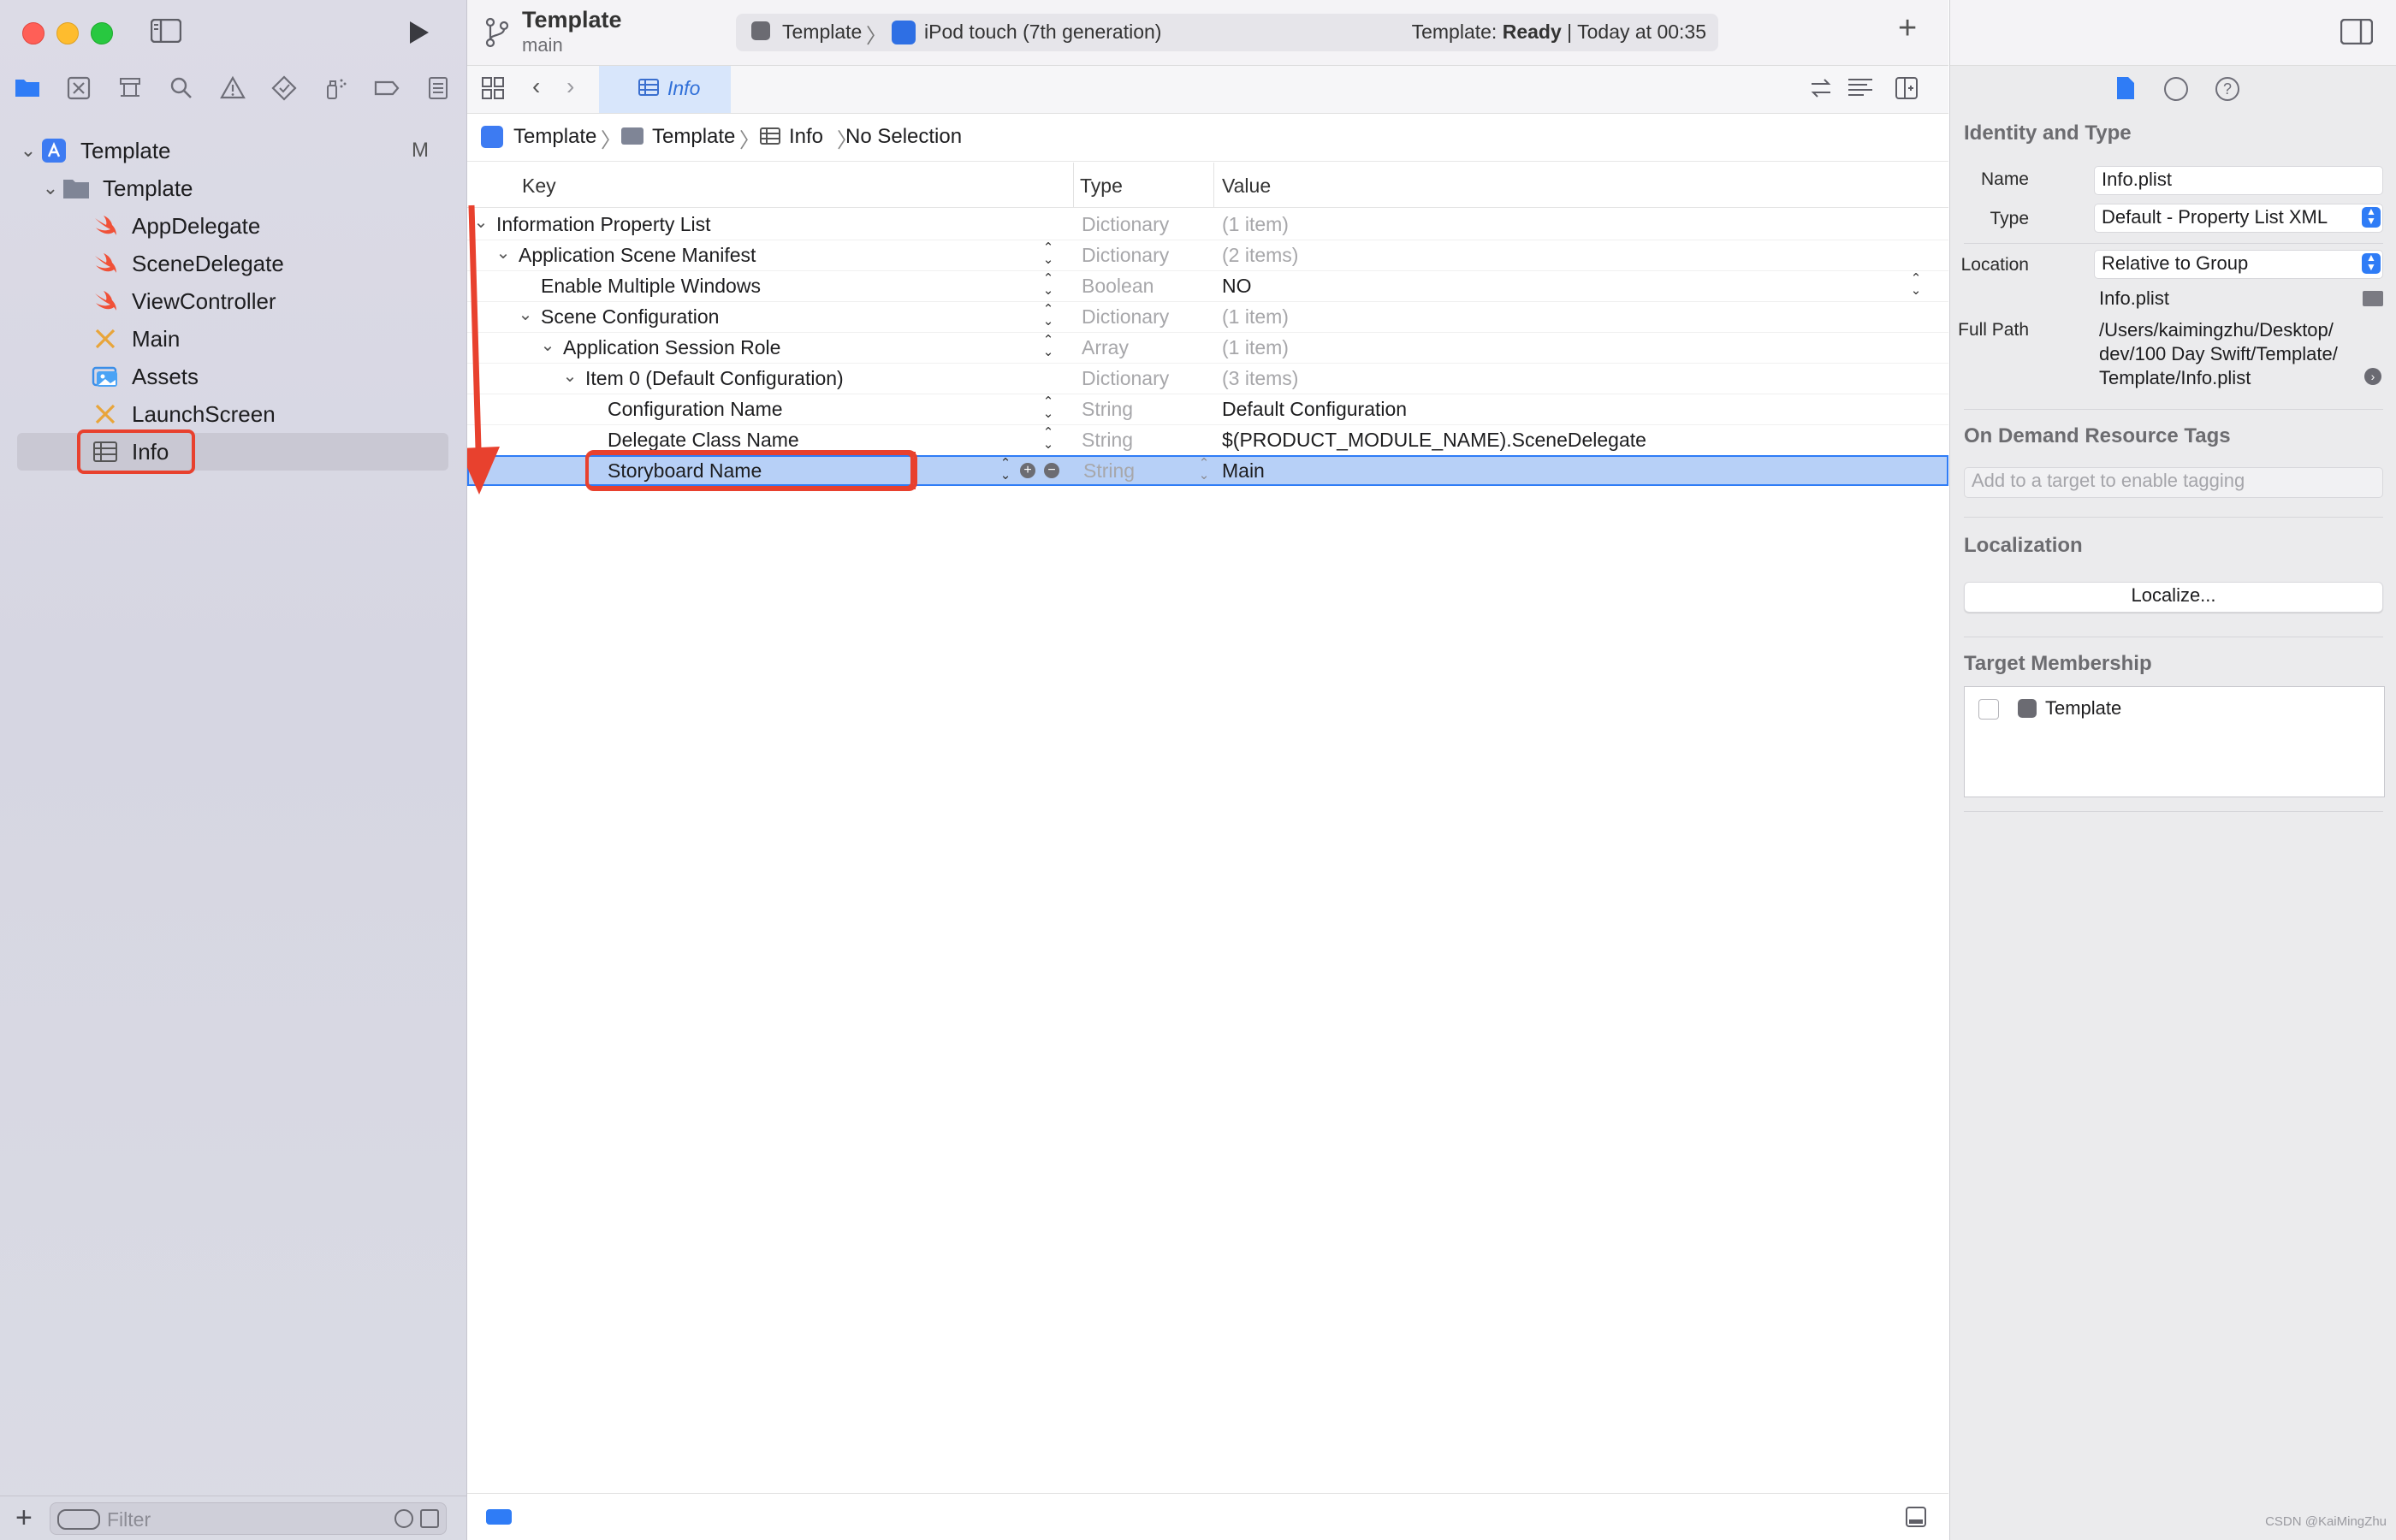 The height and width of the screenshot is (1540, 2396). I want to click on status-time: | Today at 00:35, so click(1634, 32).